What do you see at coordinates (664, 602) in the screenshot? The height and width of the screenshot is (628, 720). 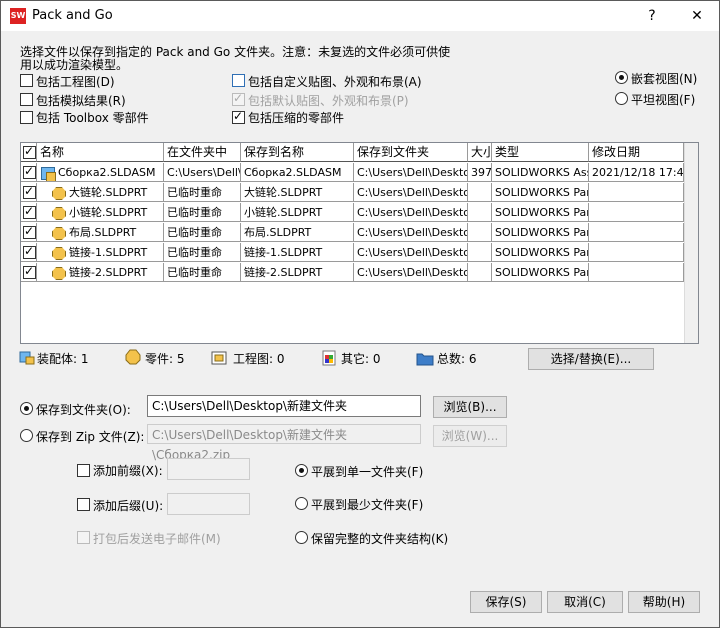 I see `help-button: 帮助(H)` at bounding box center [664, 602].